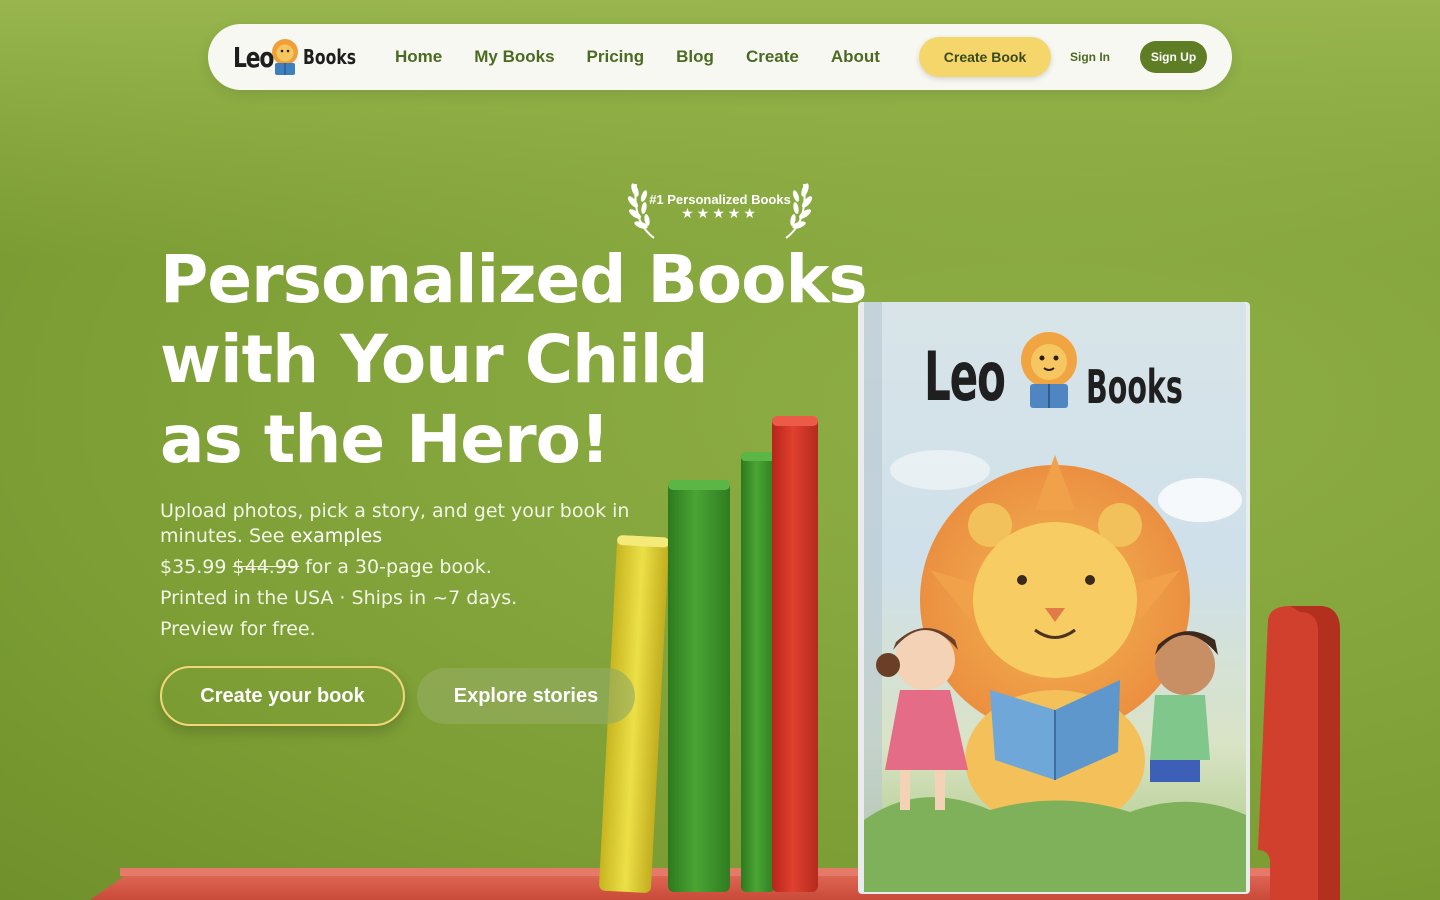 This screenshot has width=1440, height=900. Describe the element at coordinates (772, 57) in the screenshot. I see `nav-create: Create` at that location.